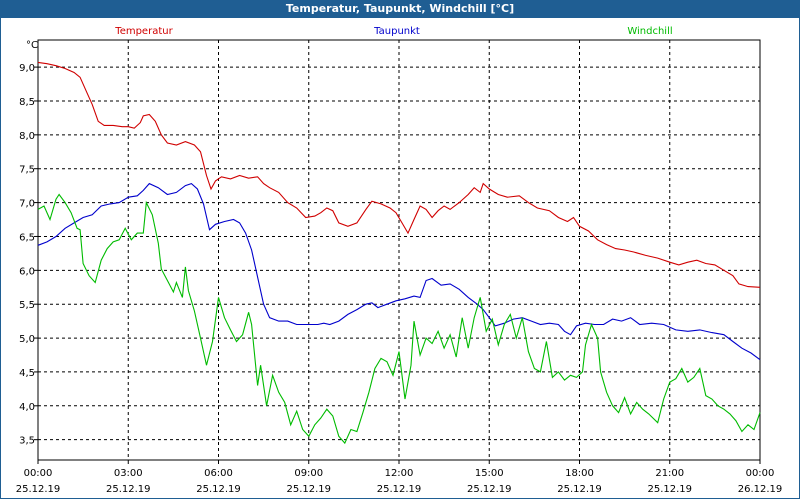 The width and height of the screenshot is (800, 500). Describe the element at coordinates (27, 204) in the screenshot. I see `y-tick-label: 7,0` at that location.